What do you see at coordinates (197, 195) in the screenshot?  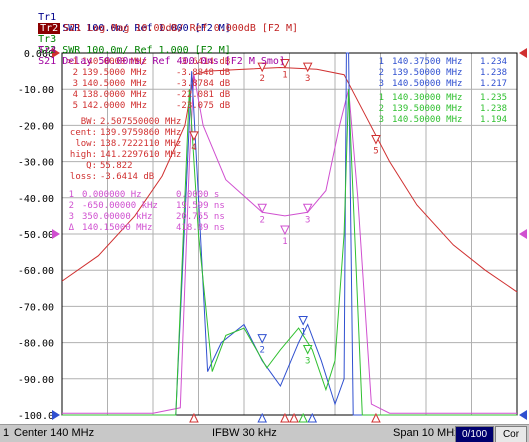 I see `tr4-table-val-0: 0.0000 s` at bounding box center [197, 195].